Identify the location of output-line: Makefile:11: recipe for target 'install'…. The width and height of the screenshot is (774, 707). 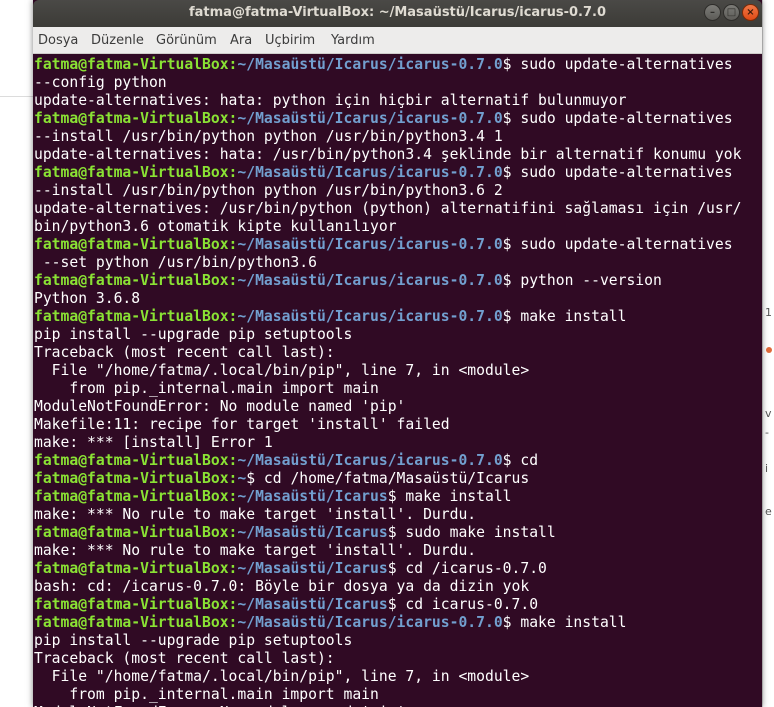
(242, 424).